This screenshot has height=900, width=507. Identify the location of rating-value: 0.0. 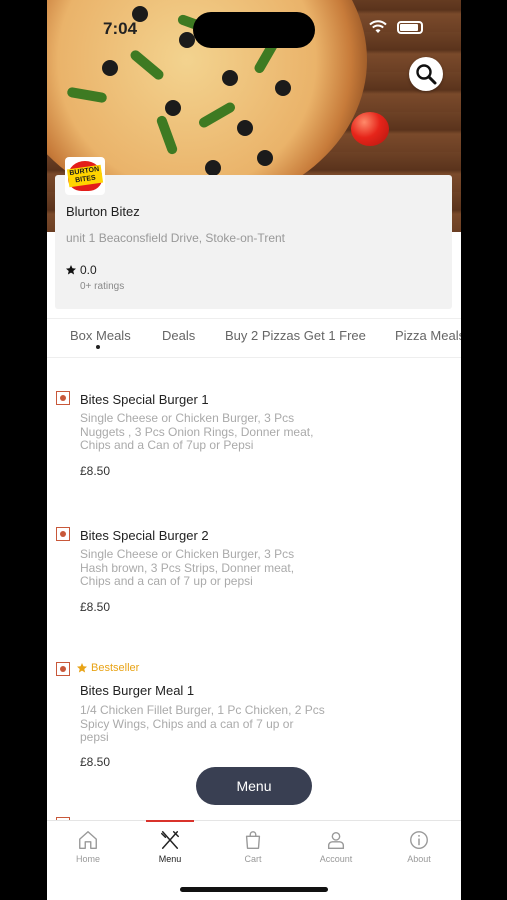
(88, 270).